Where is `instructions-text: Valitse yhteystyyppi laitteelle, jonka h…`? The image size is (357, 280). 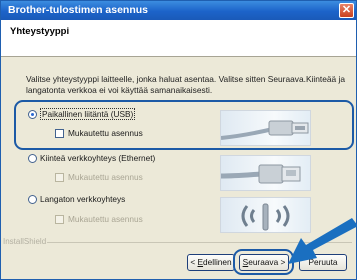 instructions-text: Valitse yhteystyyppi laitteelle, jonka h… is located at coordinates (186, 84).